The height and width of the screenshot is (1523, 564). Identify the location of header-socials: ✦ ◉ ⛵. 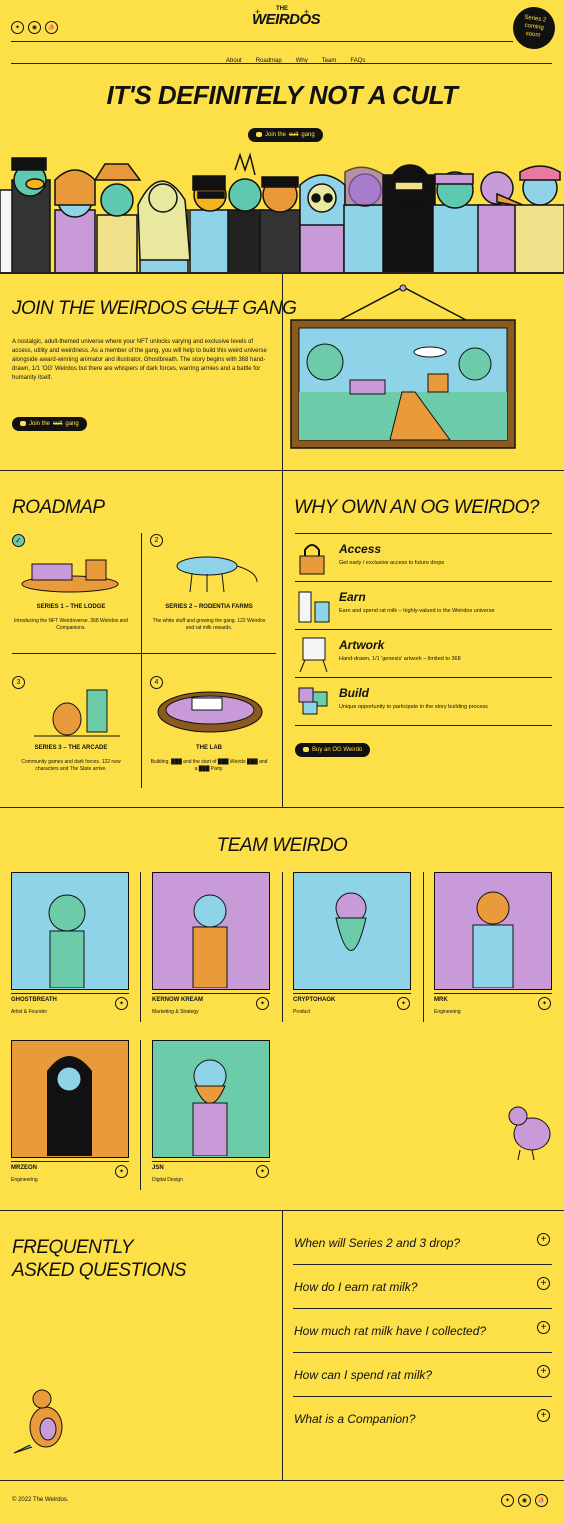
(34, 27).